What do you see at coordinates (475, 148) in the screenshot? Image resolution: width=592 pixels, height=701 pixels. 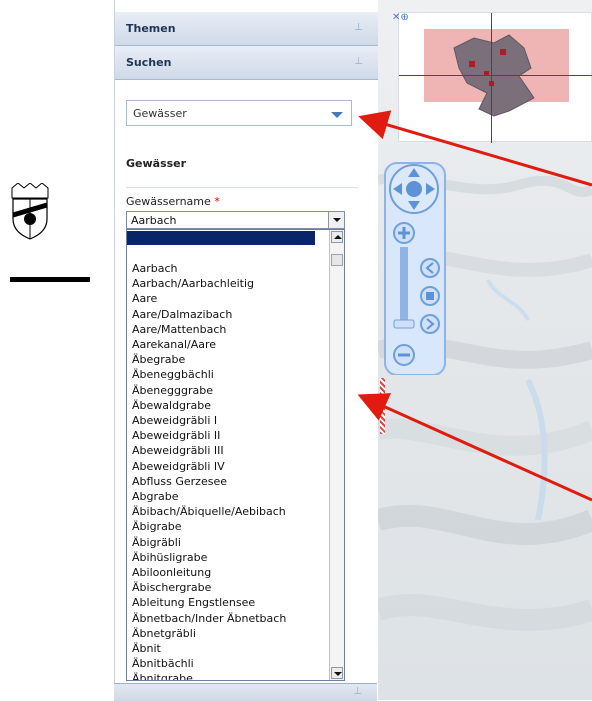 I see `annotation-arrow-dropdown` at bounding box center [475, 148].